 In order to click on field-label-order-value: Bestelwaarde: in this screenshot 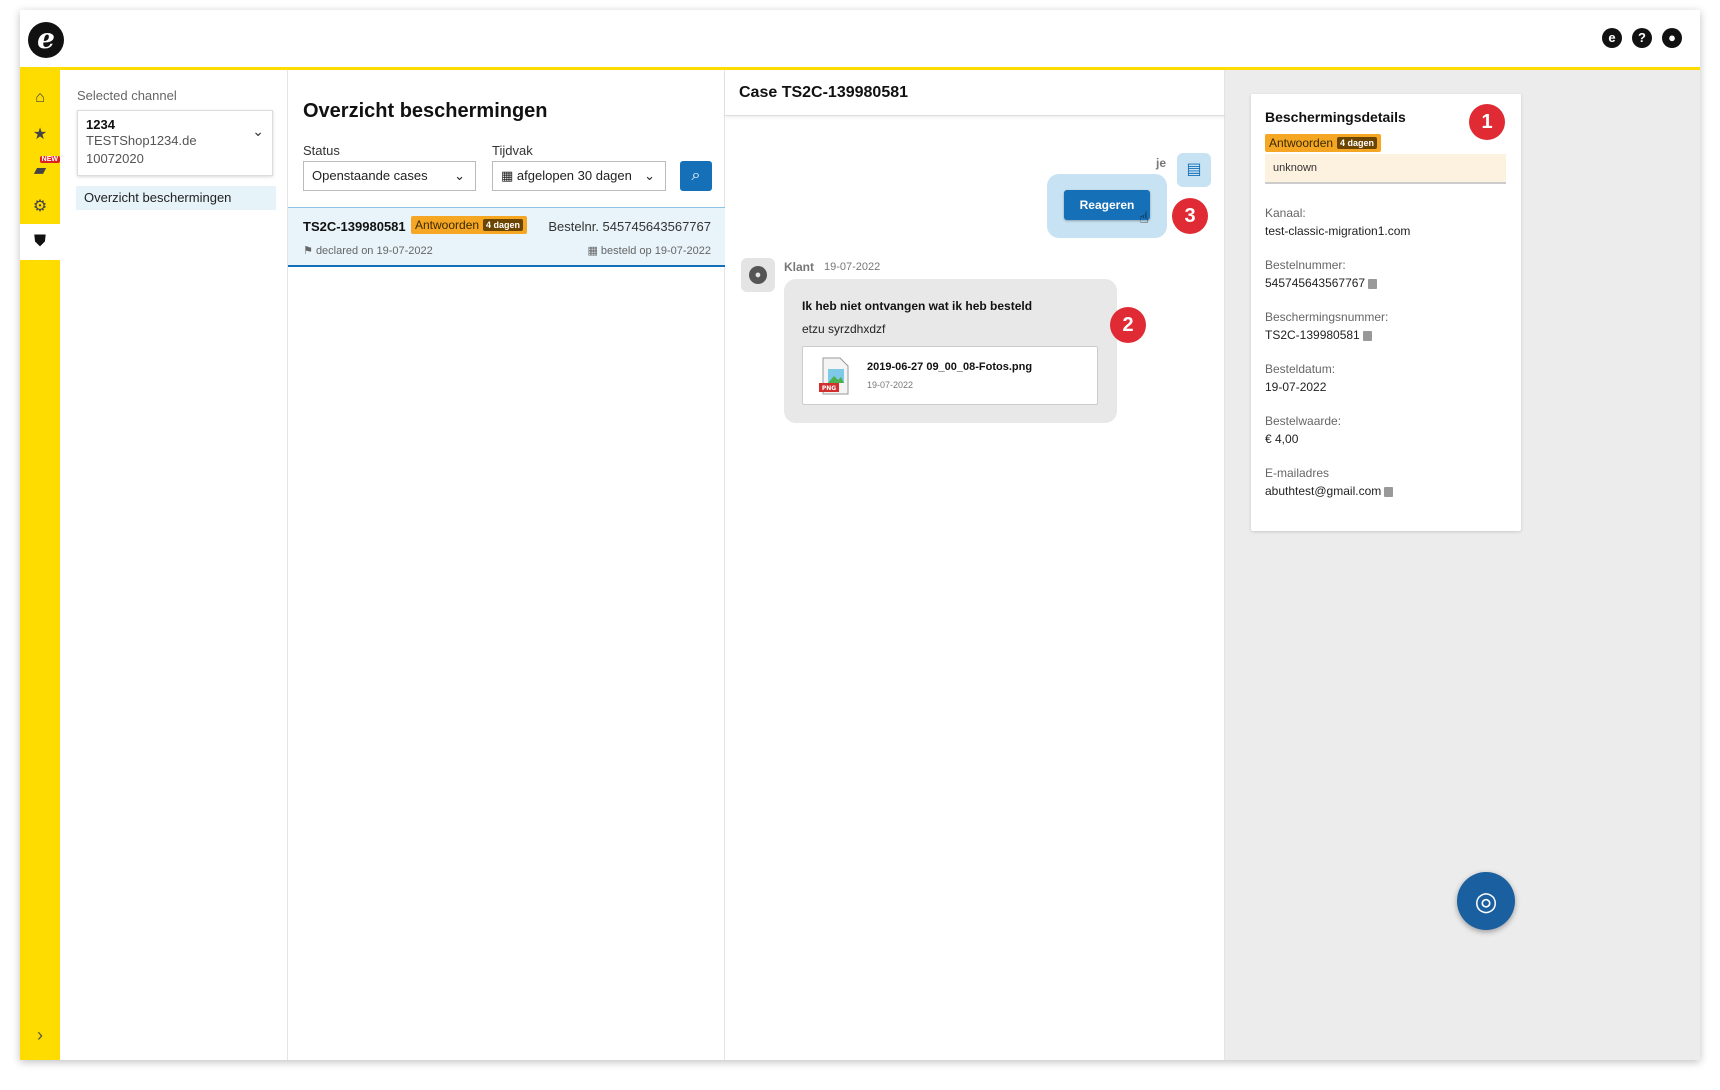, I will do `click(1303, 421)`.